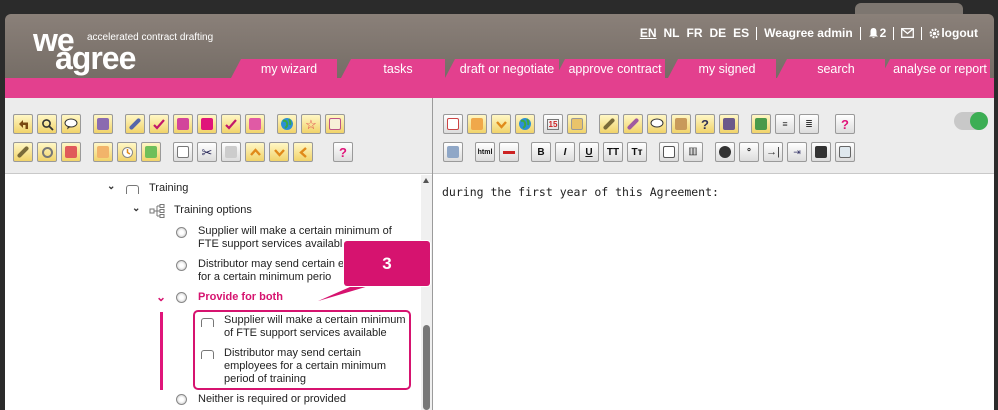 The image size is (998, 410). I want to click on variable-button, so click(577, 124).